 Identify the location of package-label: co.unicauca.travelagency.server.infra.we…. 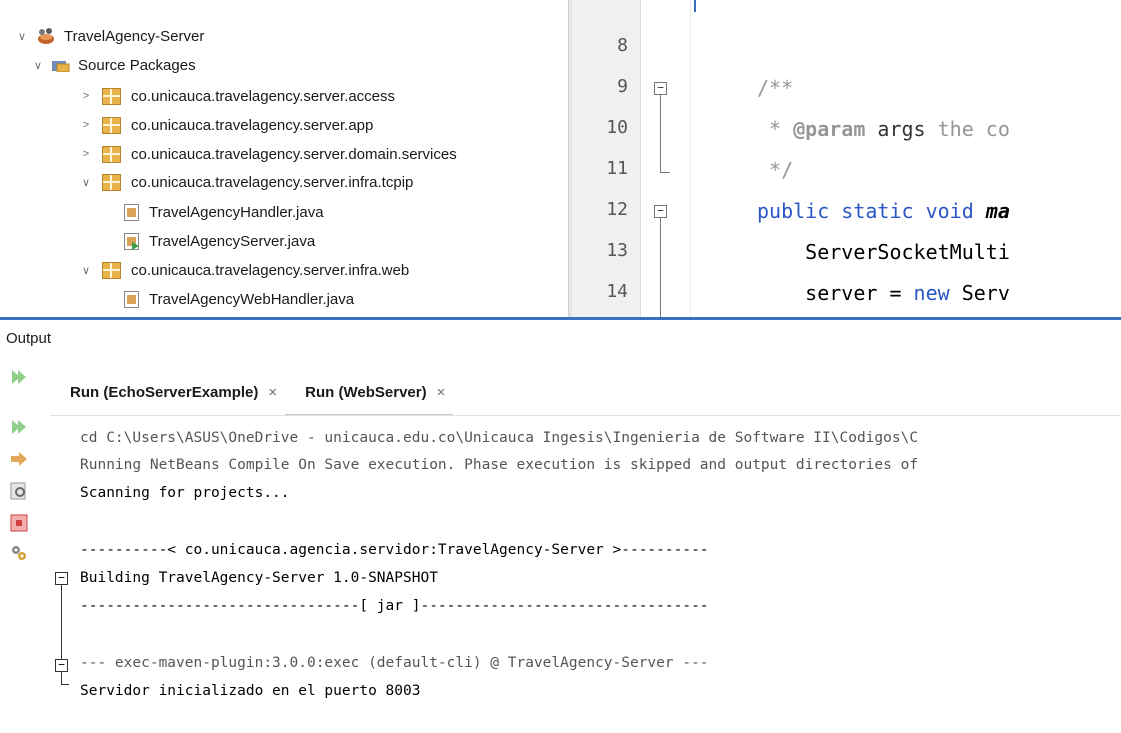
(270, 270).